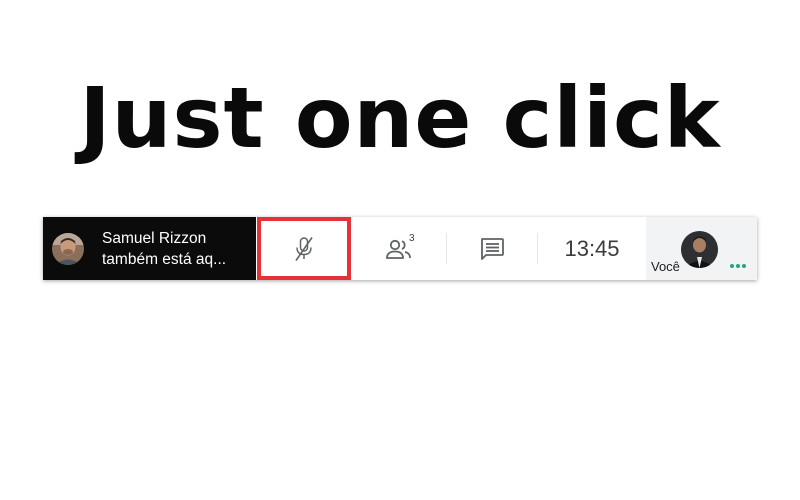  I want to click on participants-button: 3, so click(398, 248).